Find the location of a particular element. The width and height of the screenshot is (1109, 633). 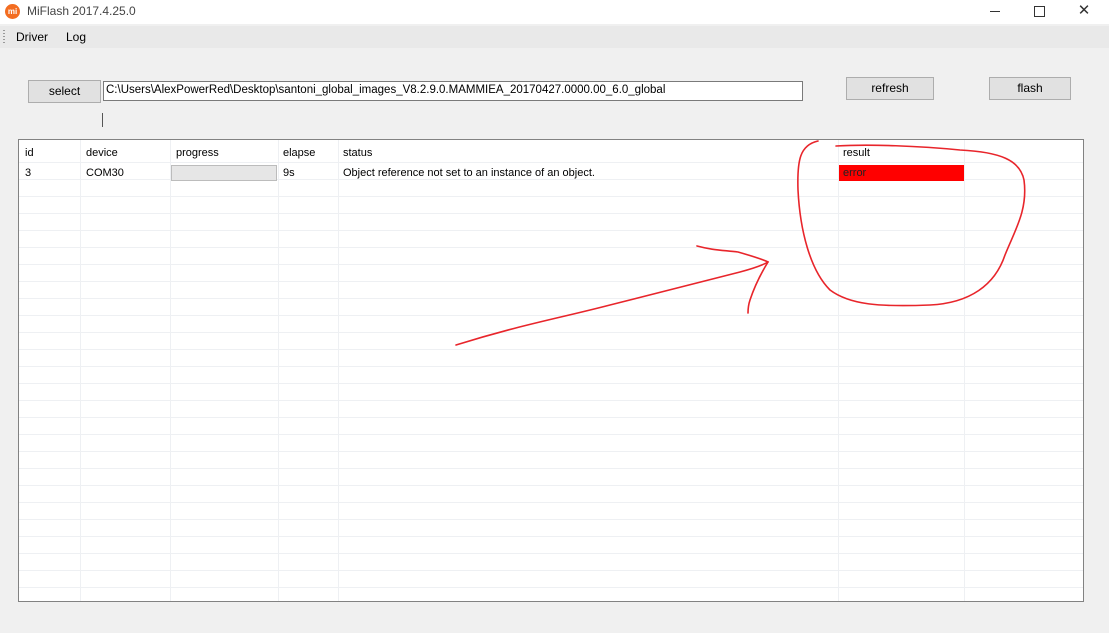

column-header-elapse: elapse is located at coordinates (299, 153).